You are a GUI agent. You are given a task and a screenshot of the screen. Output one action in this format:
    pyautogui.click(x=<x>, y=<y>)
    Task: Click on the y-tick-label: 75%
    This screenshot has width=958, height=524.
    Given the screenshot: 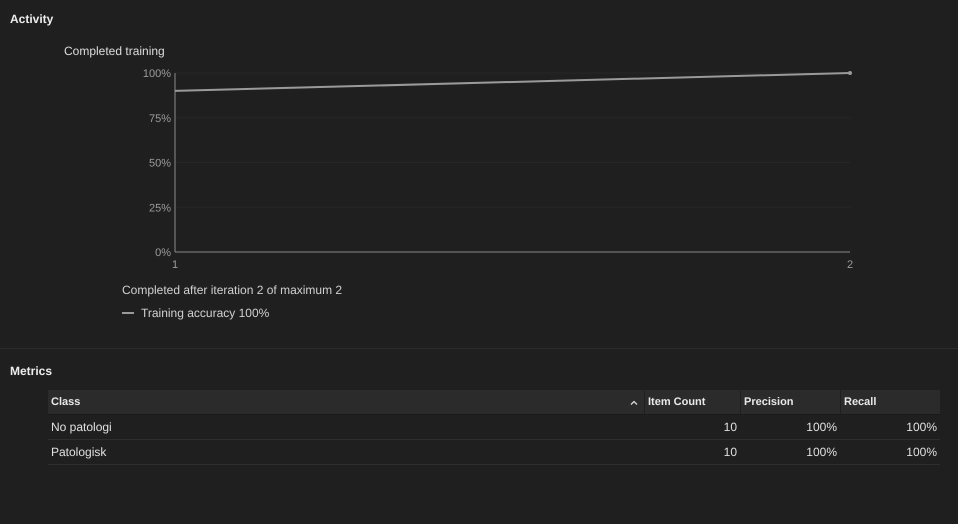 What is the action you would take?
    pyautogui.click(x=159, y=118)
    